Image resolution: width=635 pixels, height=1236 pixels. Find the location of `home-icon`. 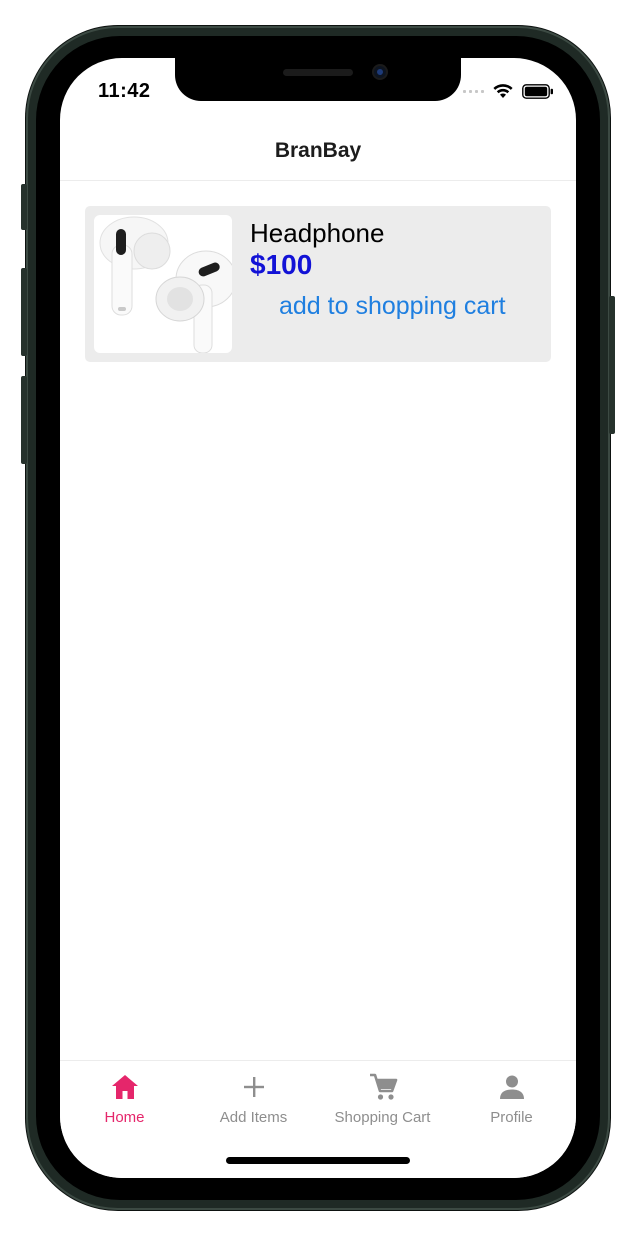

home-icon is located at coordinates (124, 1087).